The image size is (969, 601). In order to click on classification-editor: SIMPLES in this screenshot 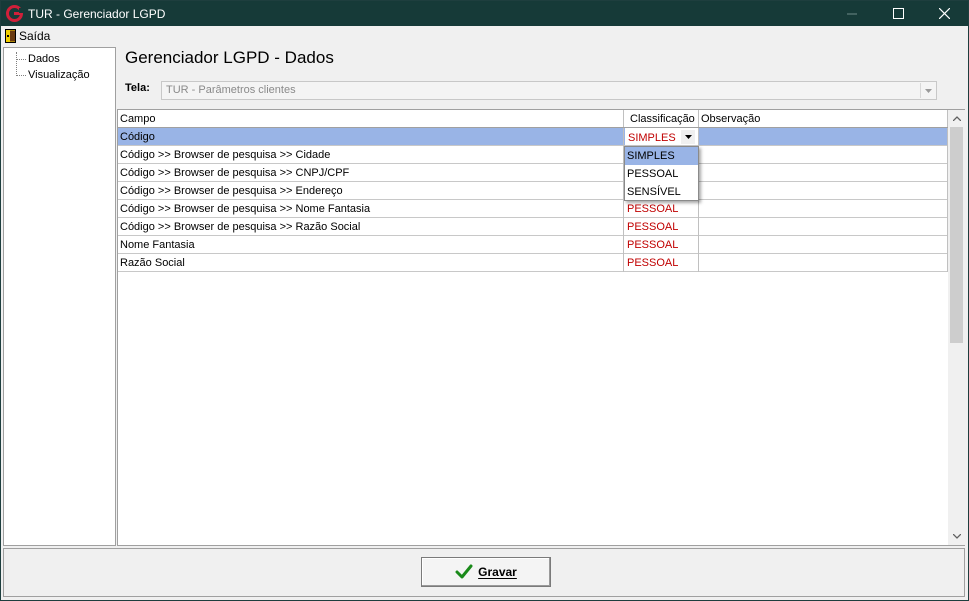, I will do `click(661, 136)`.